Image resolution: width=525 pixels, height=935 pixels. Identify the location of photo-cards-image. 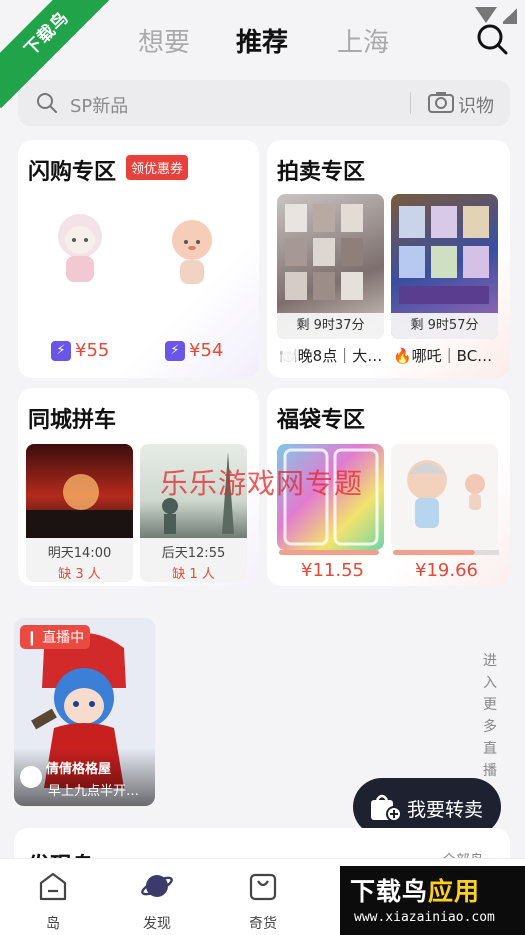
(324, 252).